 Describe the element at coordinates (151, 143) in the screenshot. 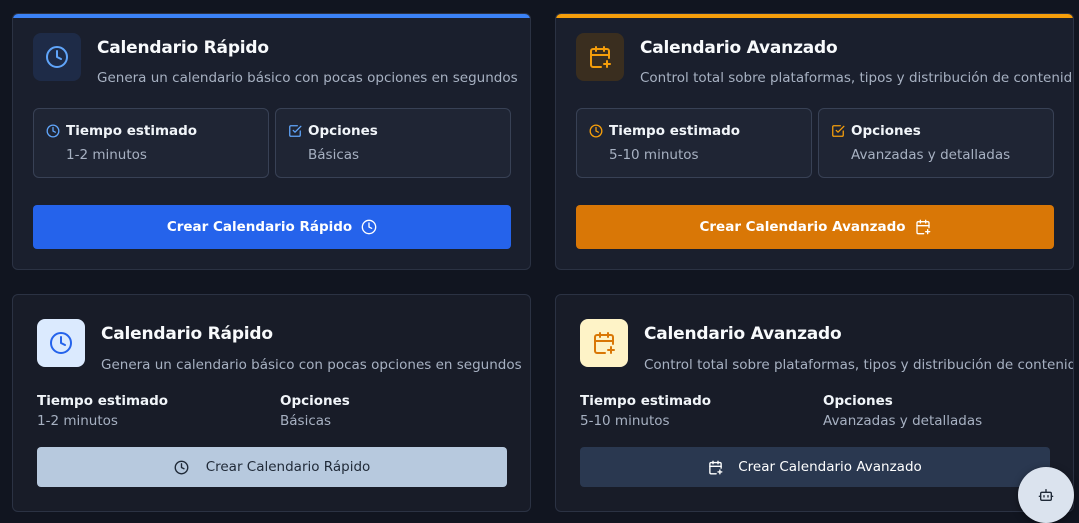

I see `time-info-box: Tiempo estimado 1-2 minutos` at that location.